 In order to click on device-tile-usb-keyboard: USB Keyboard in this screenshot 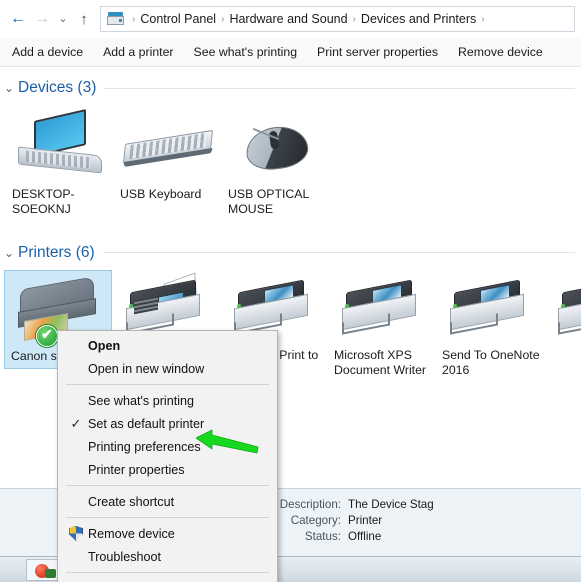, I will do `click(168, 155)`.